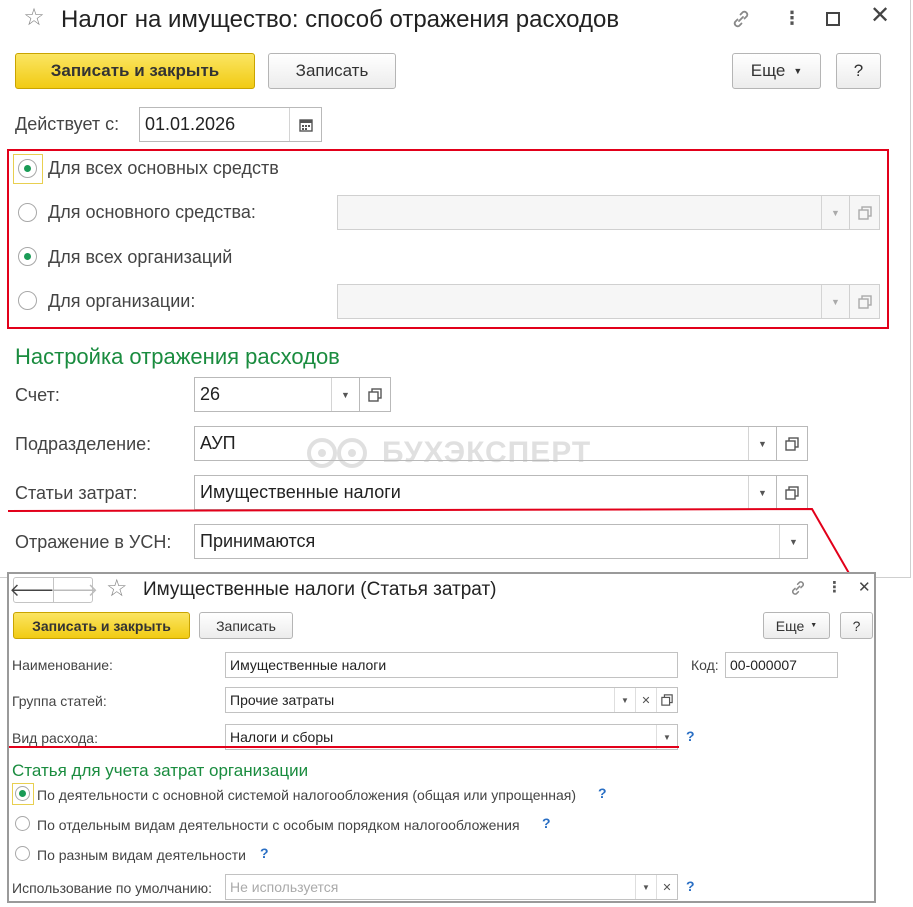 Image resolution: width=913 pixels, height=907 pixels. What do you see at coordinates (834, 587) in the screenshot?
I see `more-actions-icon: ⋮` at bounding box center [834, 587].